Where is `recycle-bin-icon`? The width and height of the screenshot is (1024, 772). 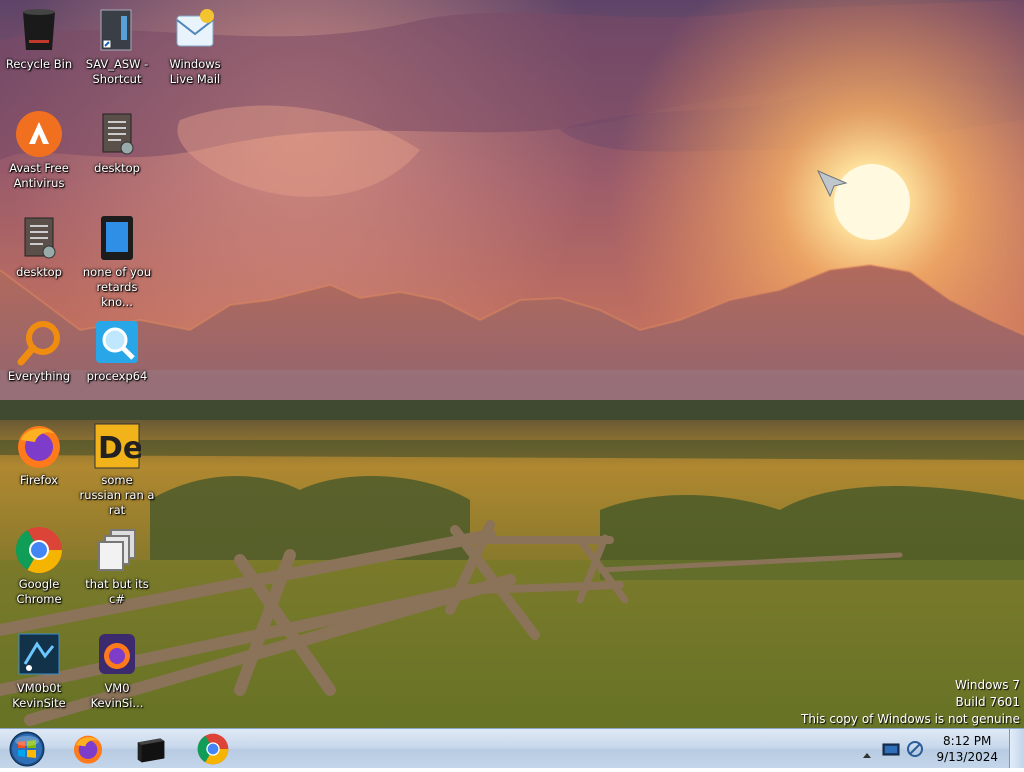
recycle-bin-icon is located at coordinates (39, 30).